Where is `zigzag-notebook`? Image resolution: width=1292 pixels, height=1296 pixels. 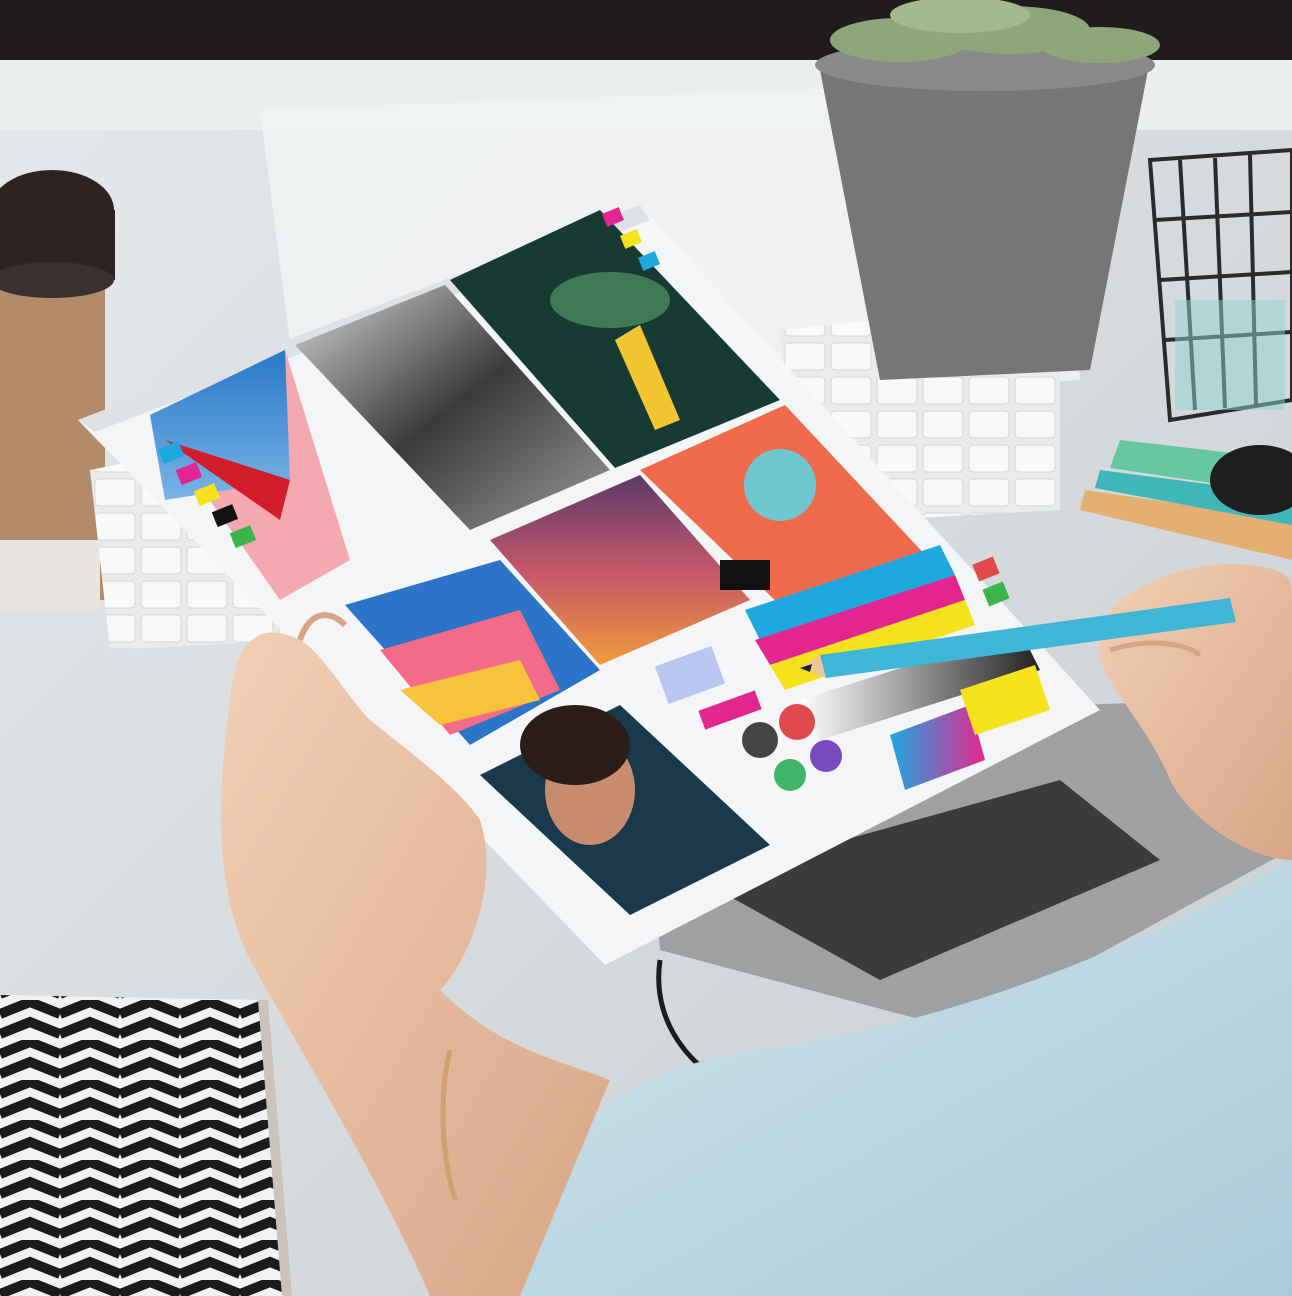 zigzag-notebook is located at coordinates (146, 1145).